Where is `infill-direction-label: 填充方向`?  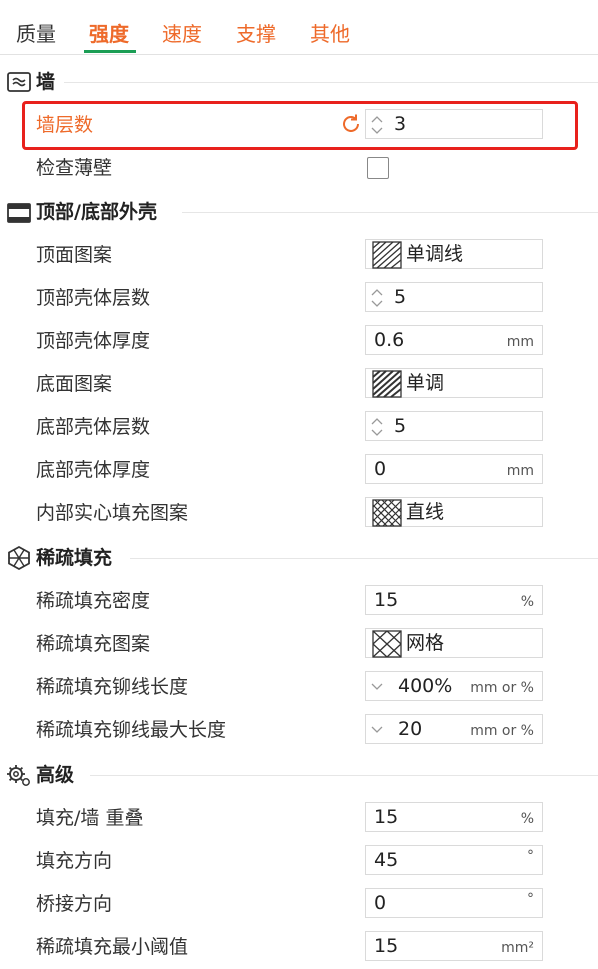
infill-direction-label: 填充方向 is located at coordinates (74, 861).